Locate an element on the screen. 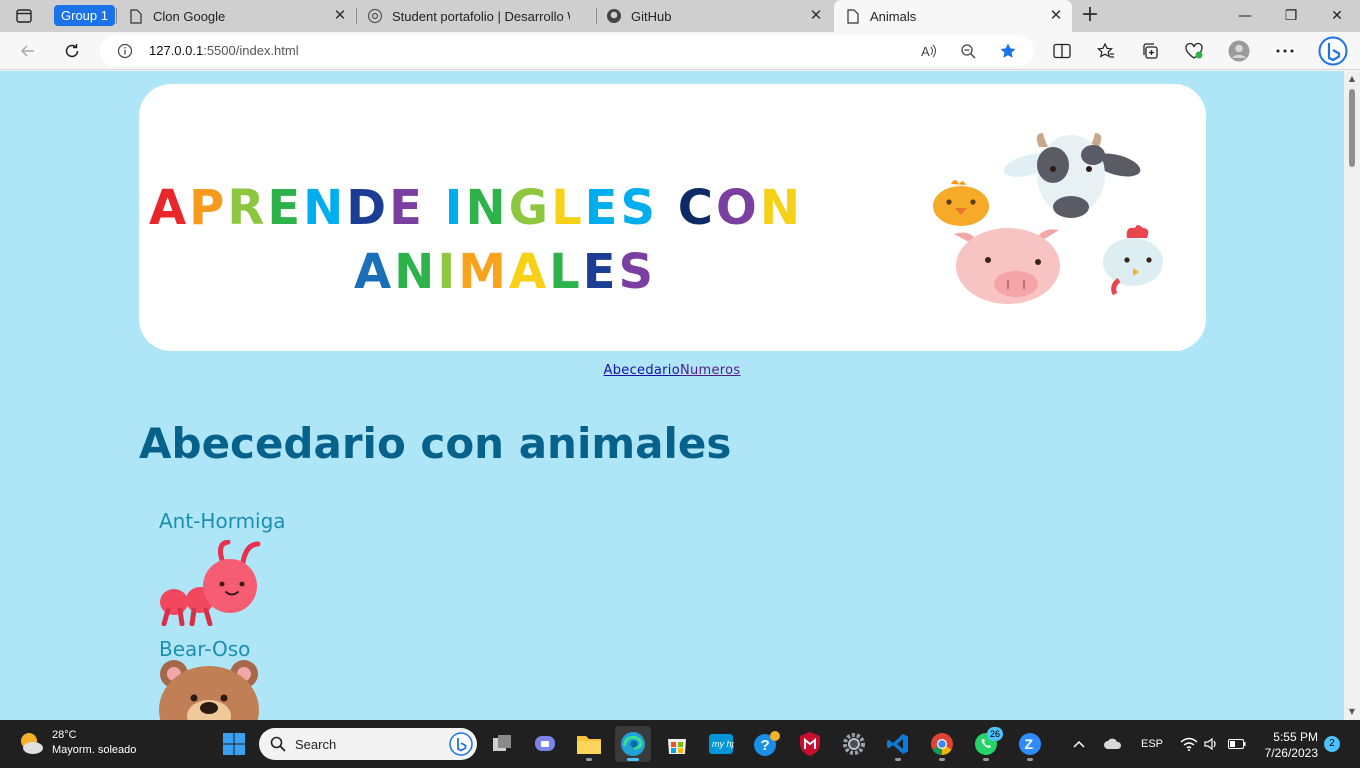 This screenshot has width=1360, height=768. chrome-button is located at coordinates (942, 744).